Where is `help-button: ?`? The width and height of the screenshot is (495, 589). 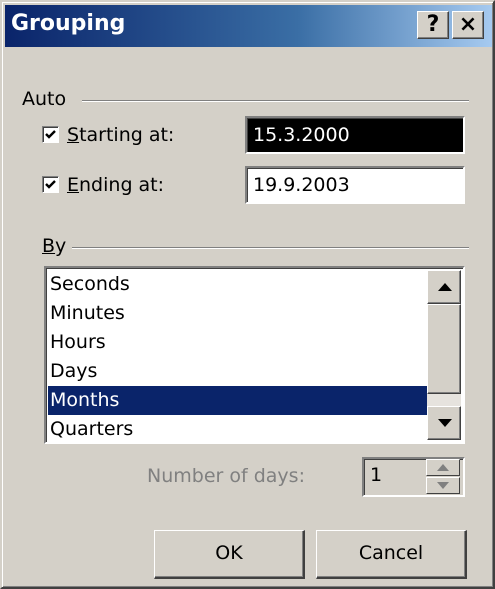 help-button: ? is located at coordinates (433, 25).